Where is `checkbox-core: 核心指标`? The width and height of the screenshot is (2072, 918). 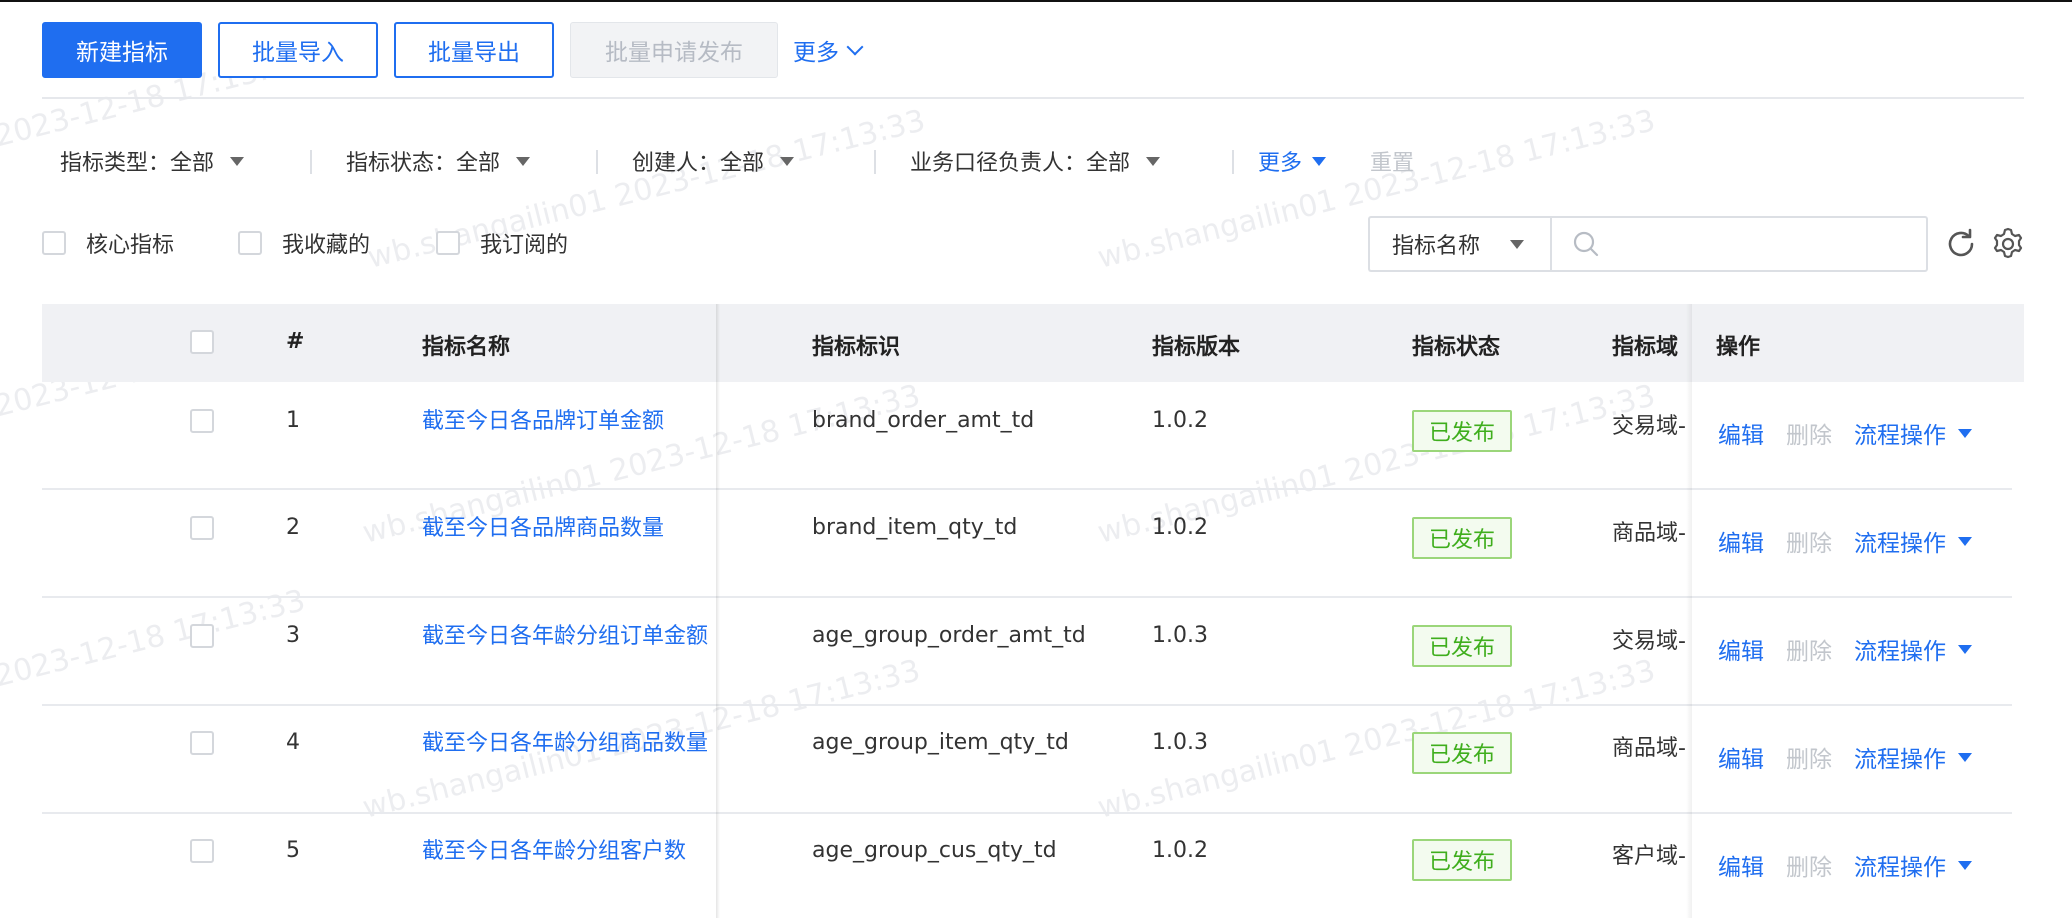 checkbox-core: 核心指标 is located at coordinates (108, 243).